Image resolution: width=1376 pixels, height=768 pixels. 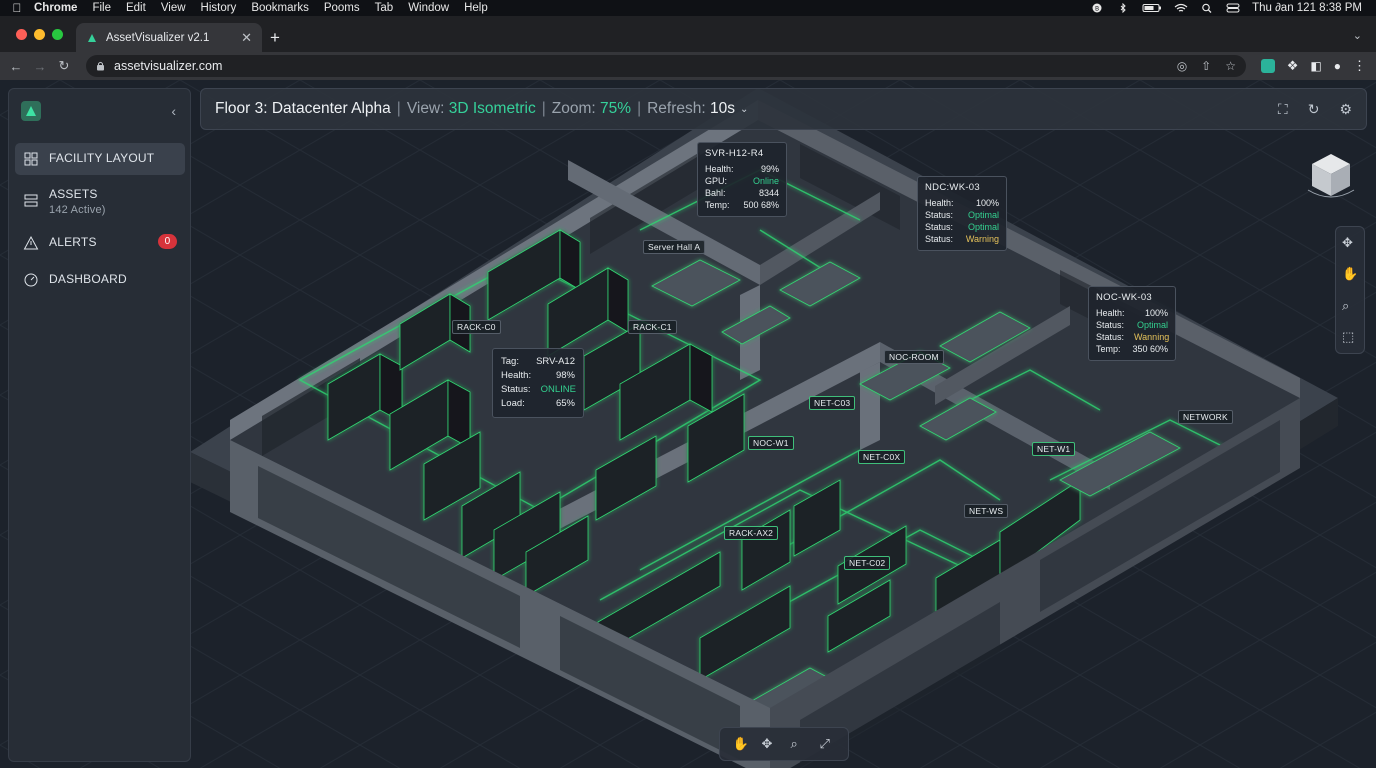 What do you see at coordinates (513, 403) in the screenshot?
I see `tooltip-key: Load:` at bounding box center [513, 403].